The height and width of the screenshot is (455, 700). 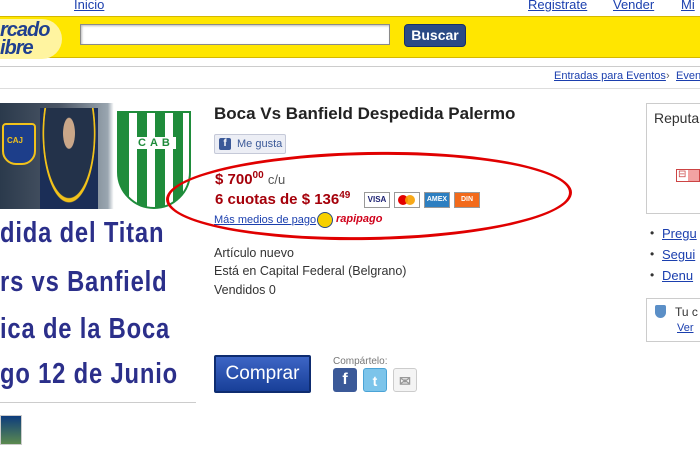 I want to click on breadcrumb-divider, so click(x=350, y=88).